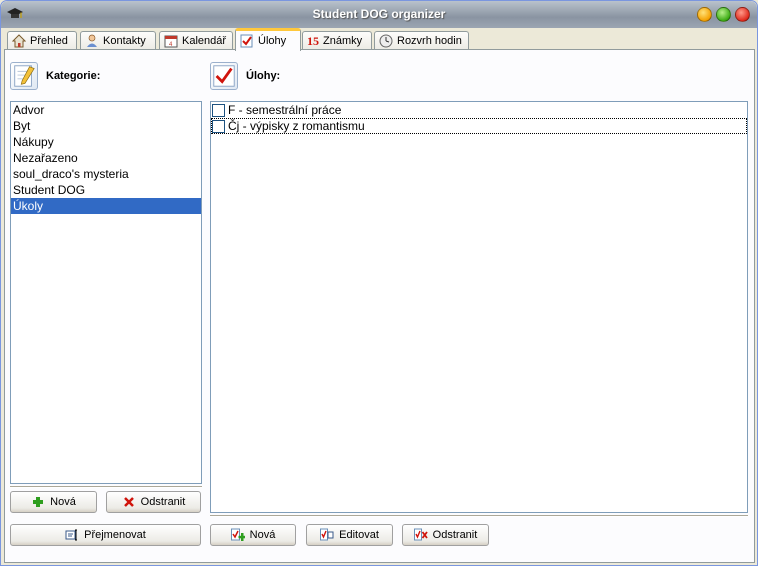 The height and width of the screenshot is (566, 758). Describe the element at coordinates (38, 502) in the screenshot. I see `plus-icon` at that location.